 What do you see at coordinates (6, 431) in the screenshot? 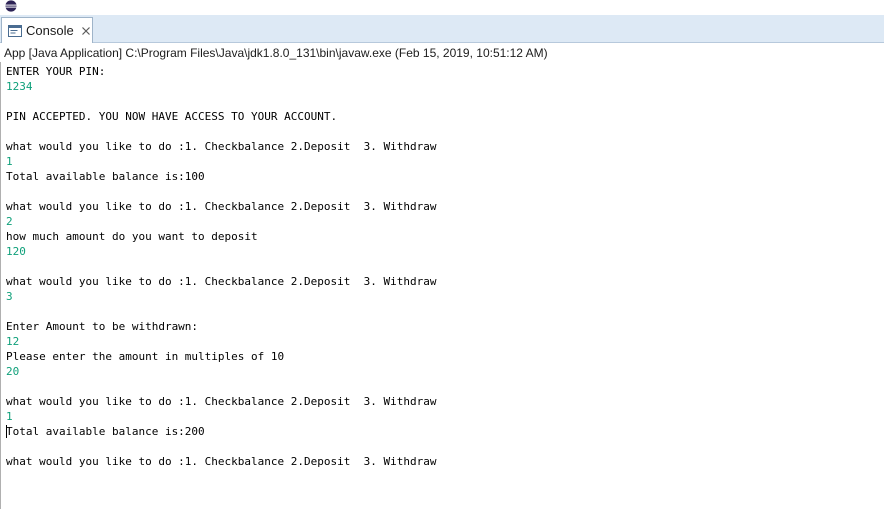
I see `text-cursor` at bounding box center [6, 431].